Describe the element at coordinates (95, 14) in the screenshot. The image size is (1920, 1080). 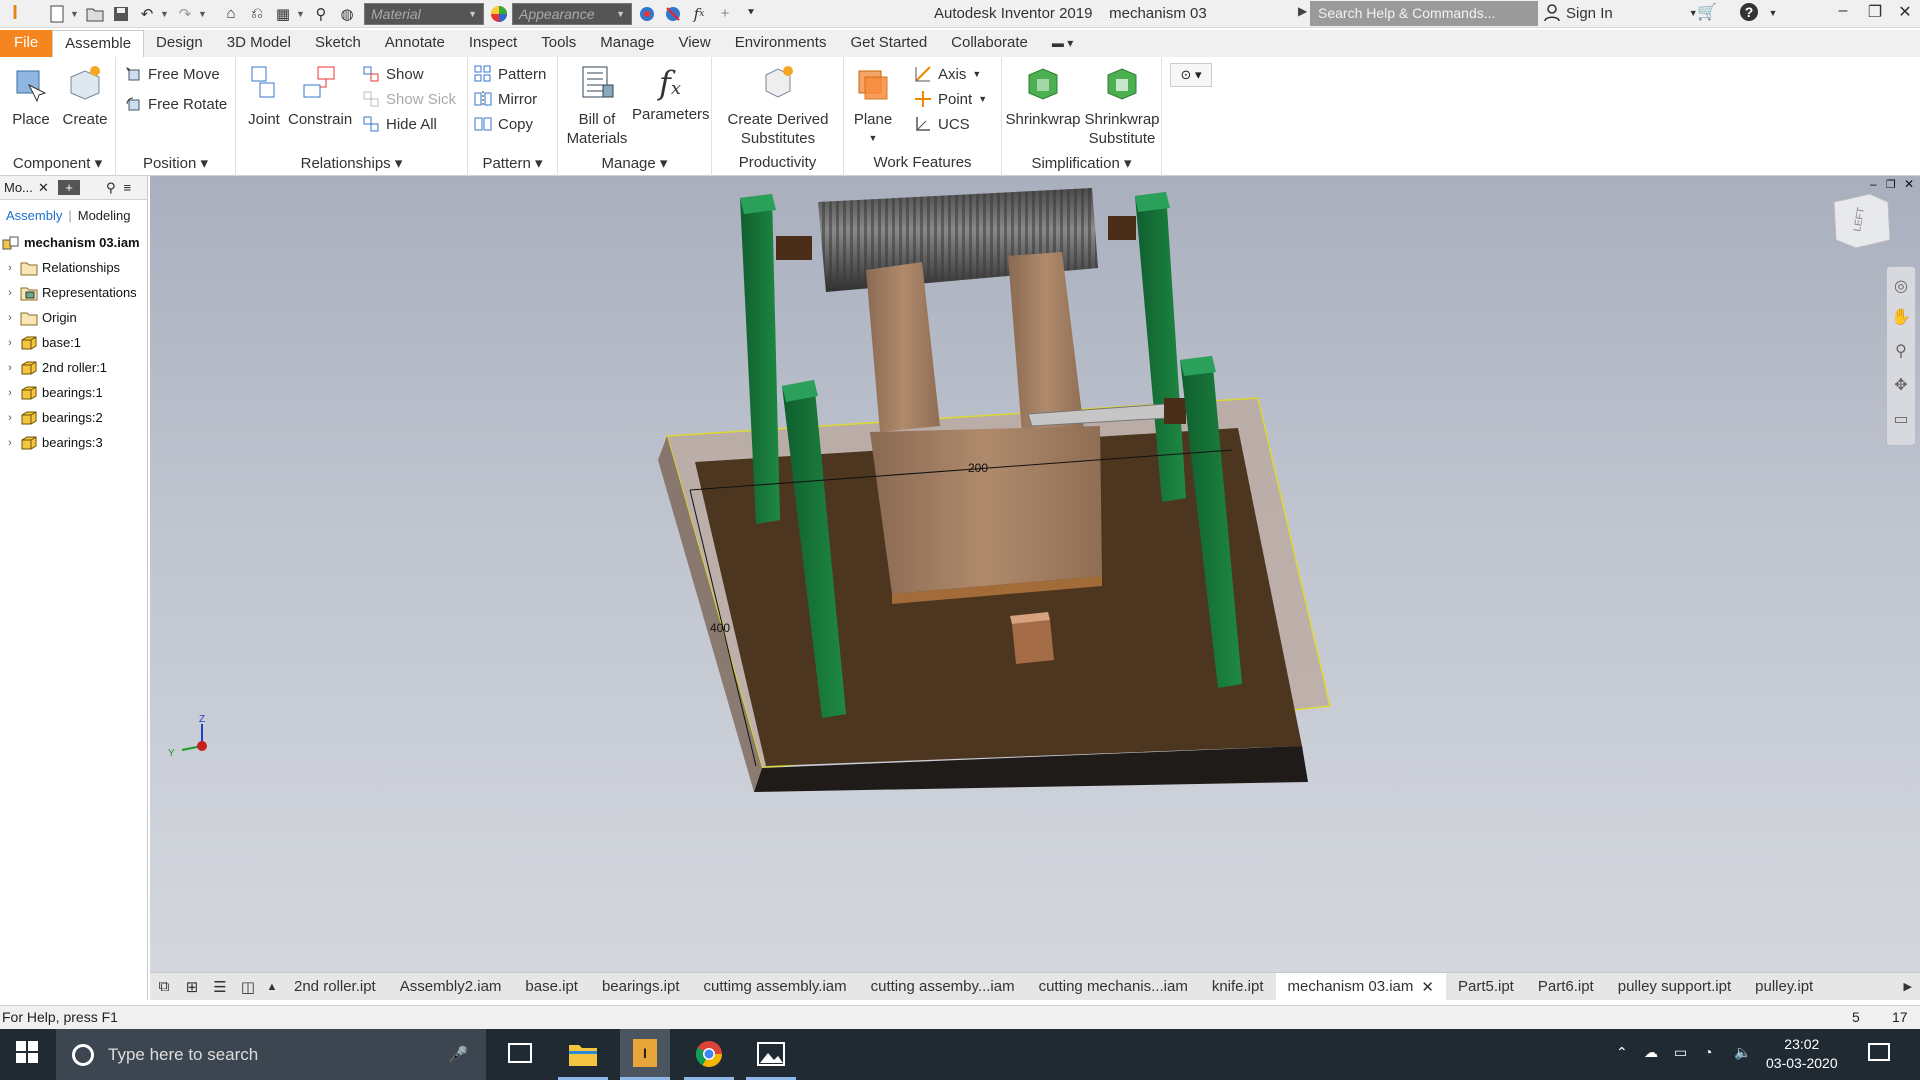
I see `open-icon` at that location.